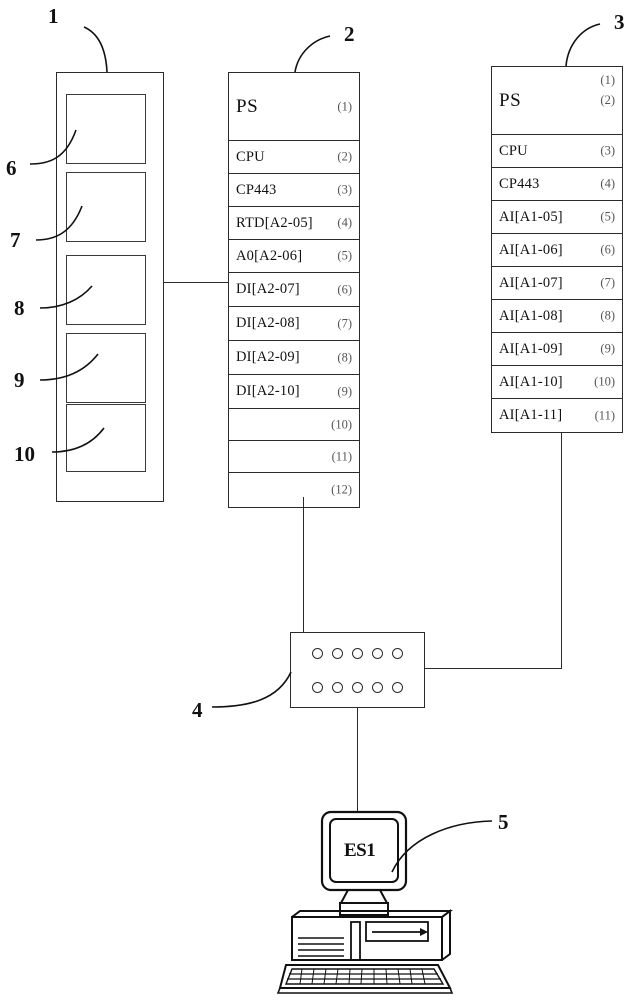 The width and height of the screenshot is (629, 1000). Describe the element at coordinates (344, 289) in the screenshot. I see `rack-a2-row-index: (6)` at that location.